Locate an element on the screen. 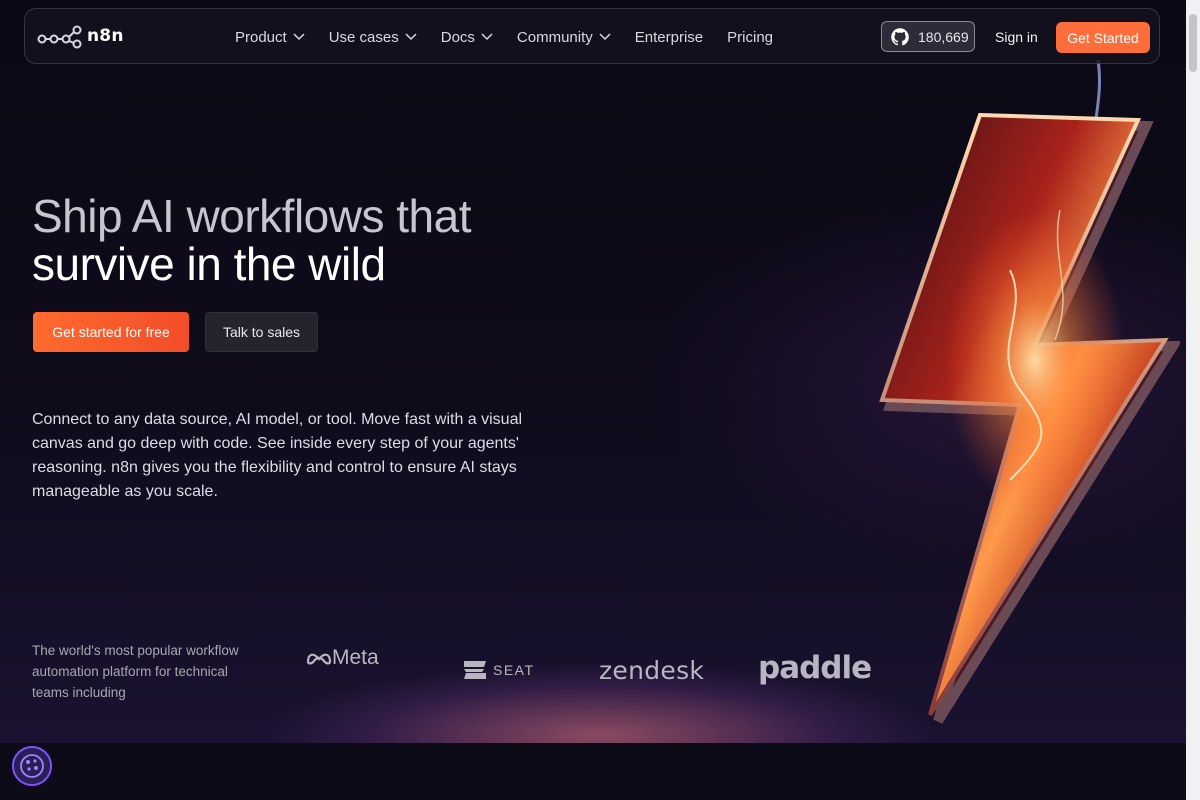 The image size is (1200, 800). nav-item-label: Community is located at coordinates (554, 37).